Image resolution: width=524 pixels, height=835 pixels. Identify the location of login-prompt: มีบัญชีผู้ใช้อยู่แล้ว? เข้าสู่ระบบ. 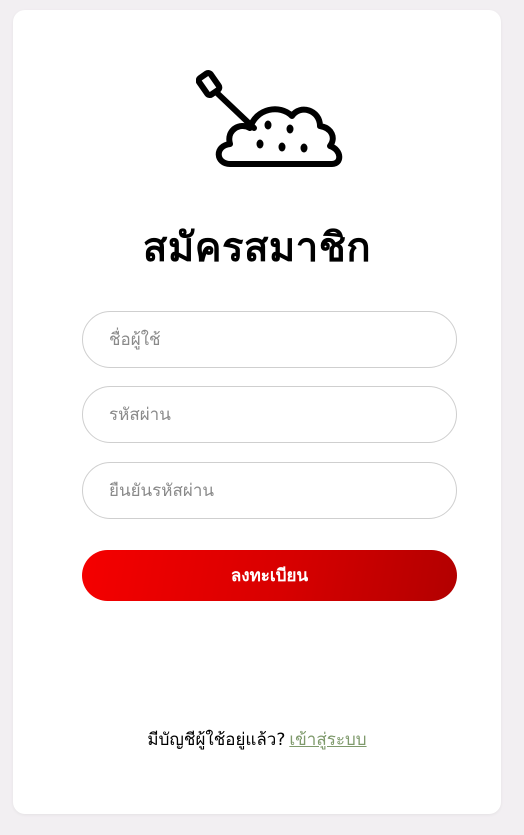
(257, 739).